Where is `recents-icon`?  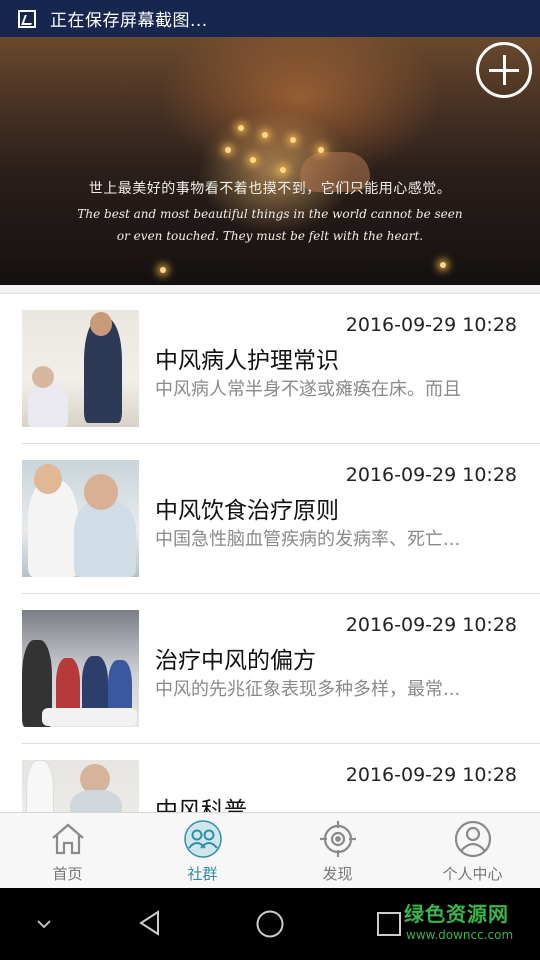
recents-icon is located at coordinates (389, 924).